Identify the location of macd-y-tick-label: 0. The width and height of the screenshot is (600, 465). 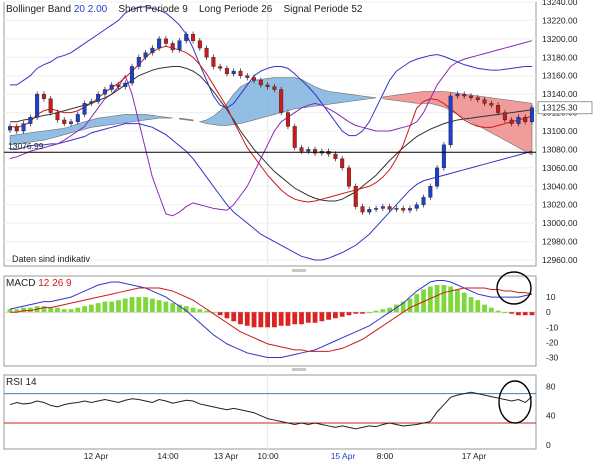
(548, 312).